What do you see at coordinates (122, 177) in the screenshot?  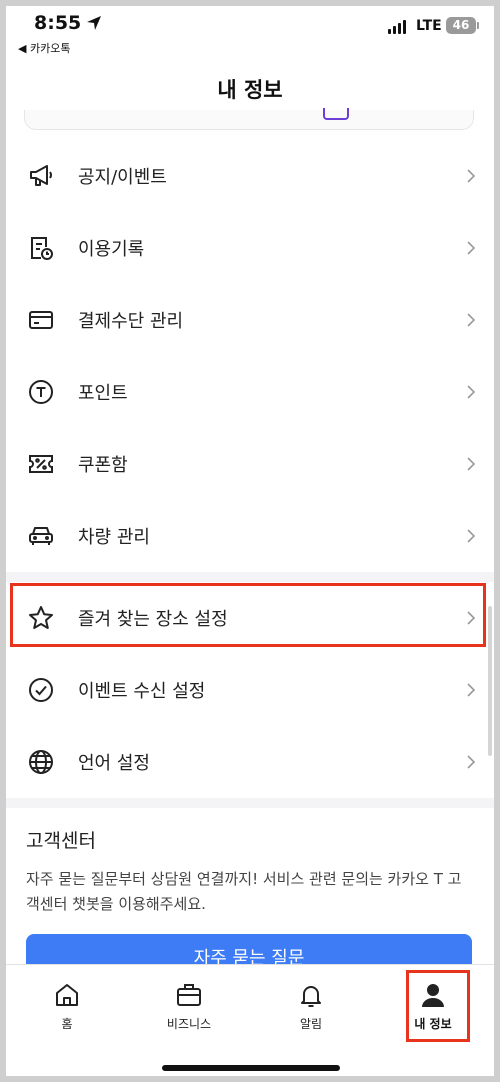 I see `menu-item-label: 공지/이벤트` at bounding box center [122, 177].